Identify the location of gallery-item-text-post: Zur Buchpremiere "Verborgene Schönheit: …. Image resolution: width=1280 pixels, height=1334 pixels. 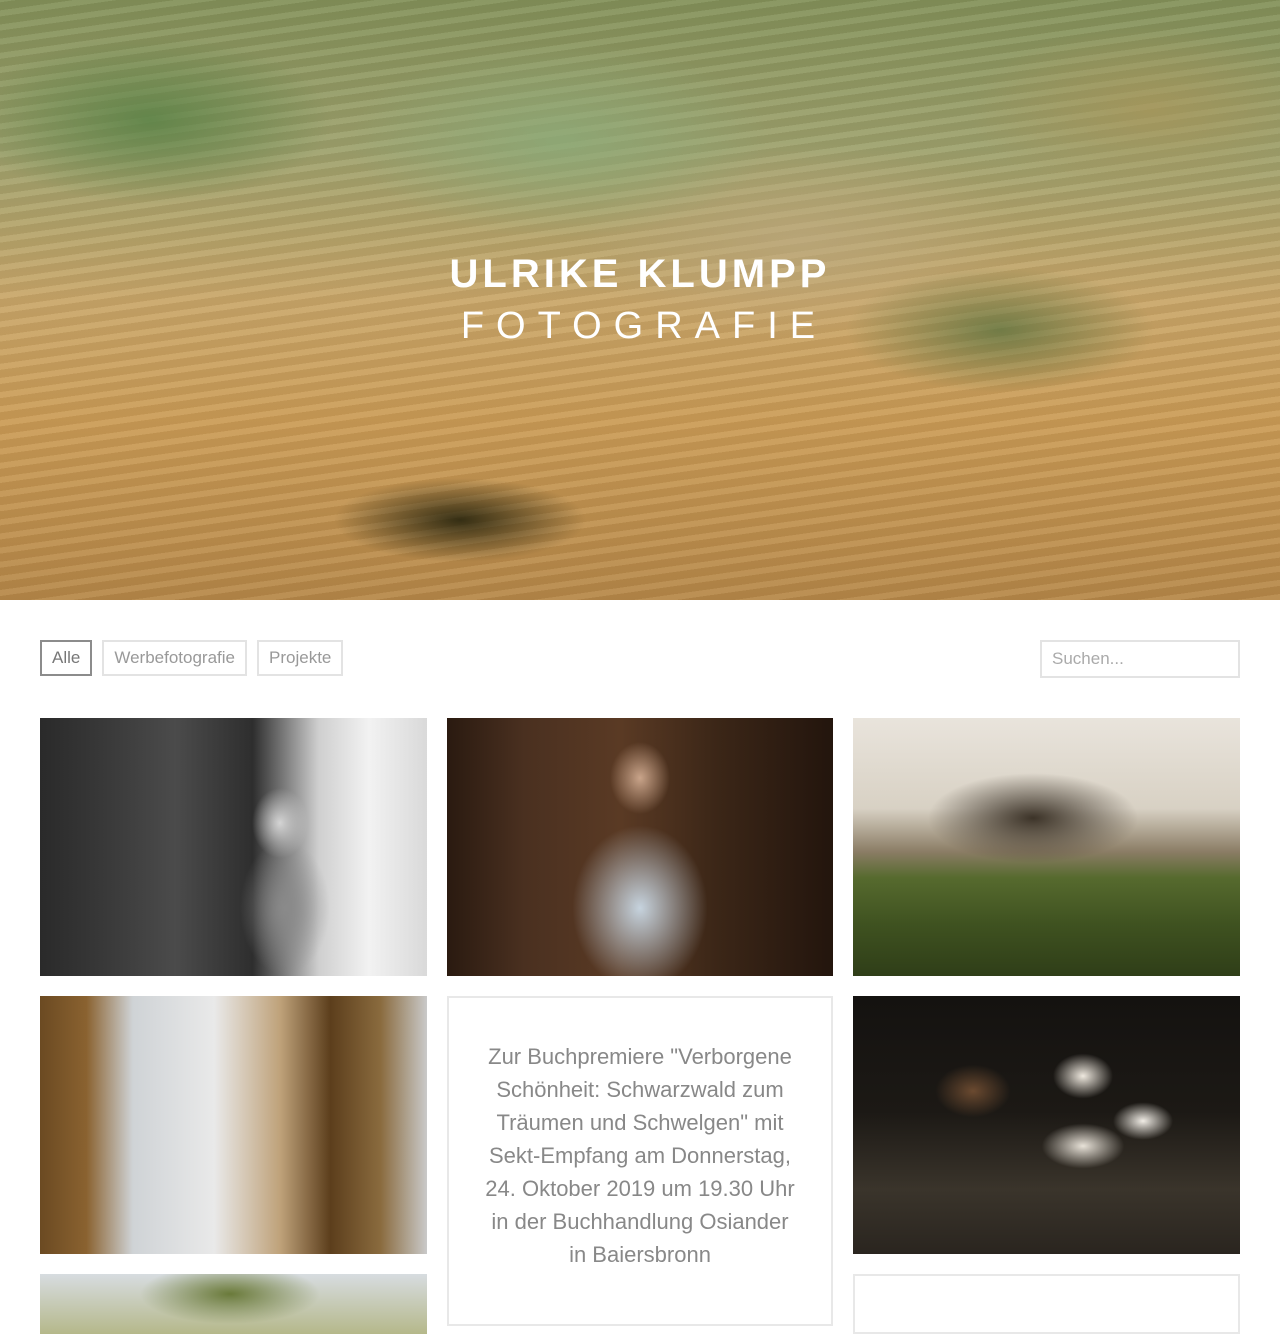
(640, 1161).